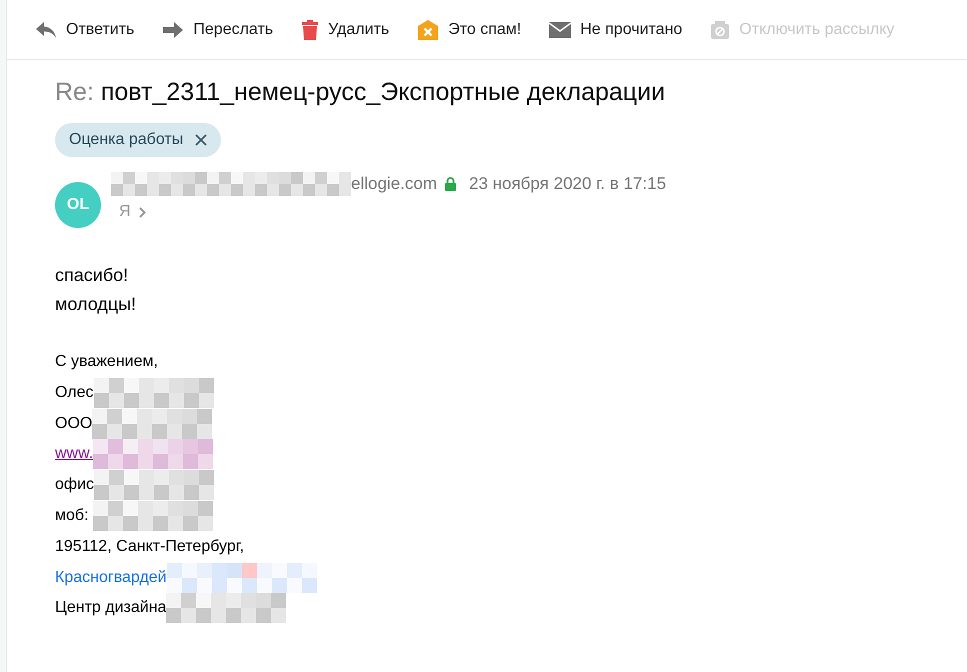  I want to click on toolbar-button: Переслать, so click(218, 30).